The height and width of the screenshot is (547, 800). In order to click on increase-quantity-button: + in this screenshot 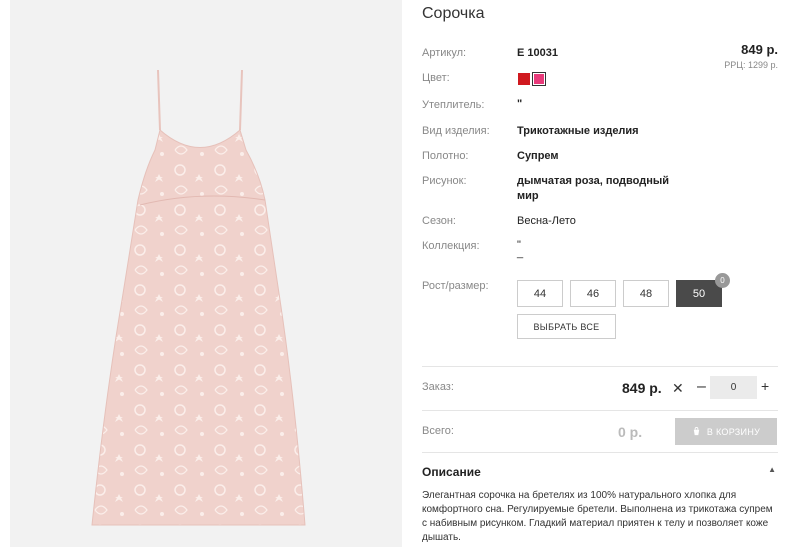, I will do `click(765, 386)`.